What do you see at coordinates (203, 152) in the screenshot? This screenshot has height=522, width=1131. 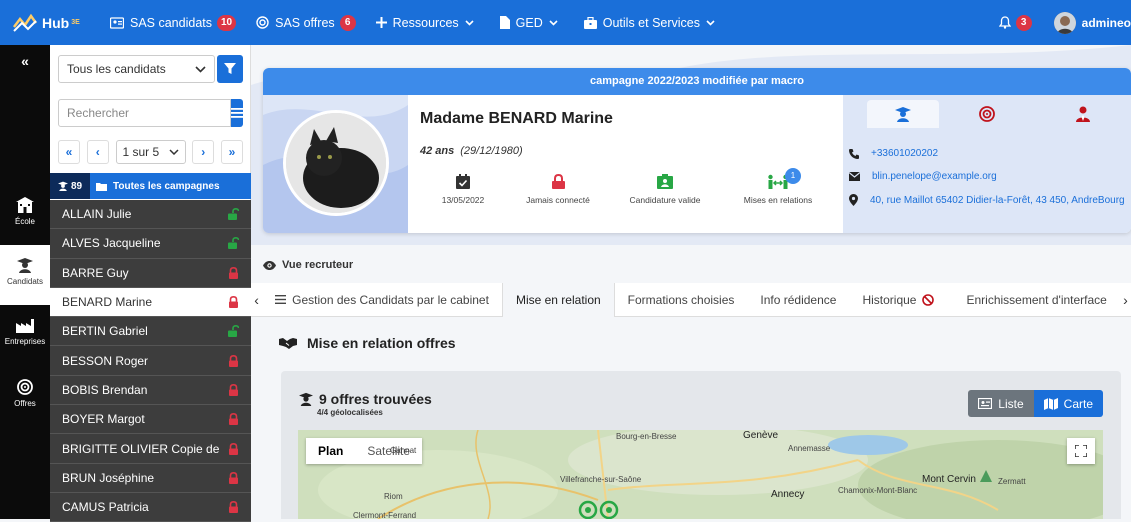 I see `next-page-button: ›` at bounding box center [203, 152].